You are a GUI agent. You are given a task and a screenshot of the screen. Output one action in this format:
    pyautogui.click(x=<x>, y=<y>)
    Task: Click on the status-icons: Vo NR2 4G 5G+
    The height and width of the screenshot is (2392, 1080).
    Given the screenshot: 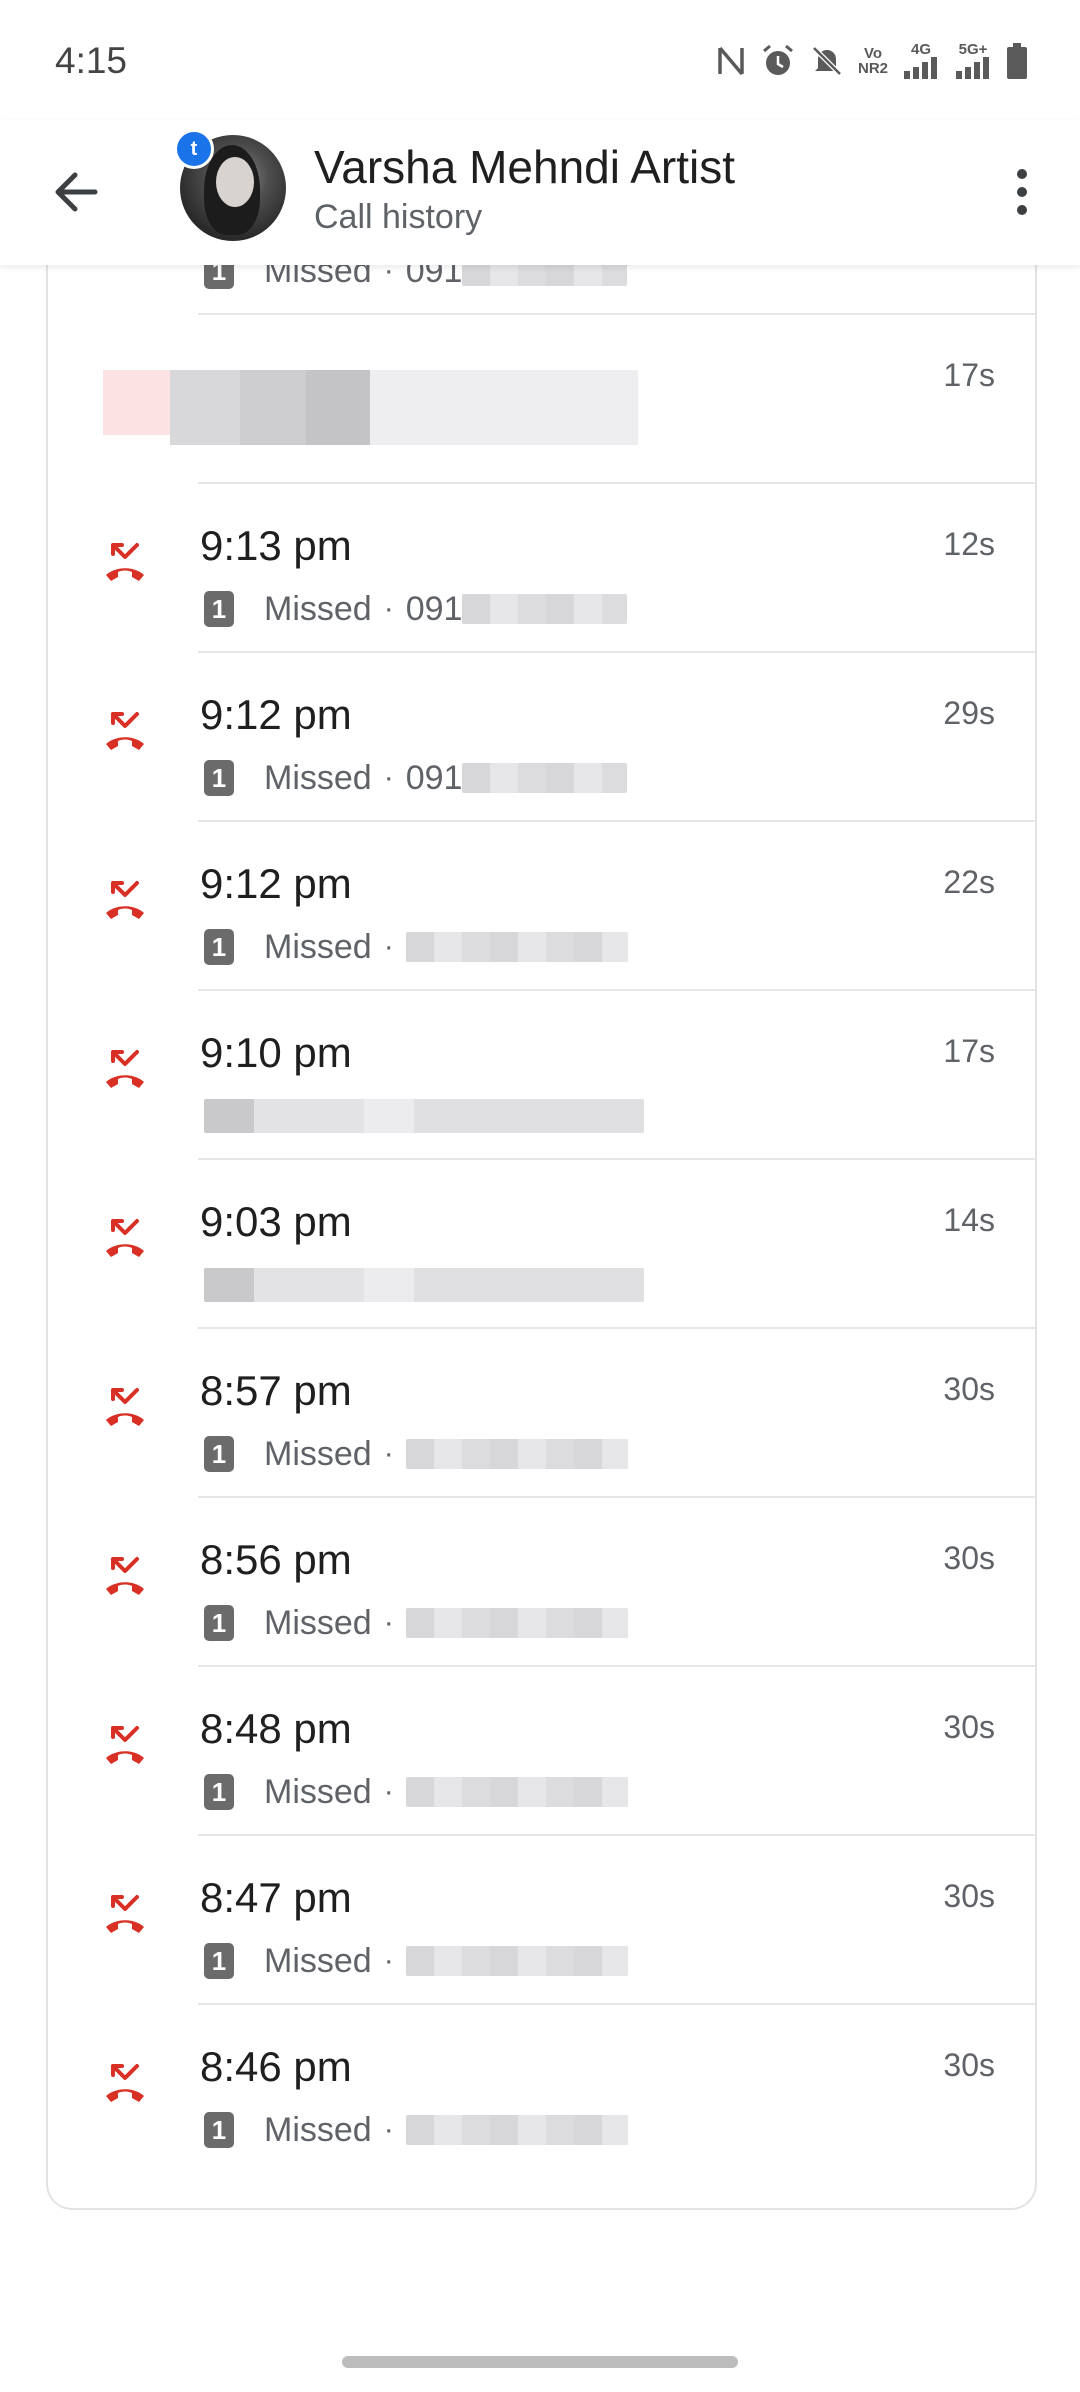 What is the action you would take?
    pyautogui.click(x=872, y=60)
    